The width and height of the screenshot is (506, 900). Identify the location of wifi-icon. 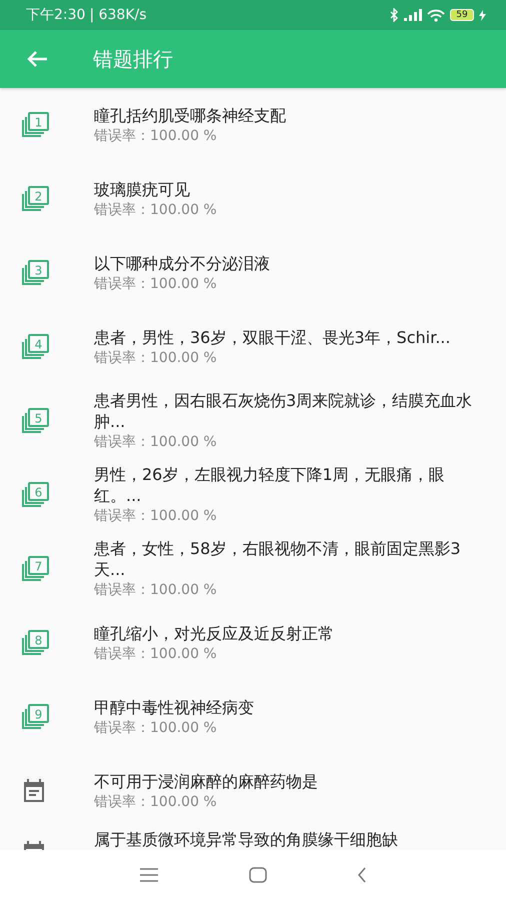
(436, 15).